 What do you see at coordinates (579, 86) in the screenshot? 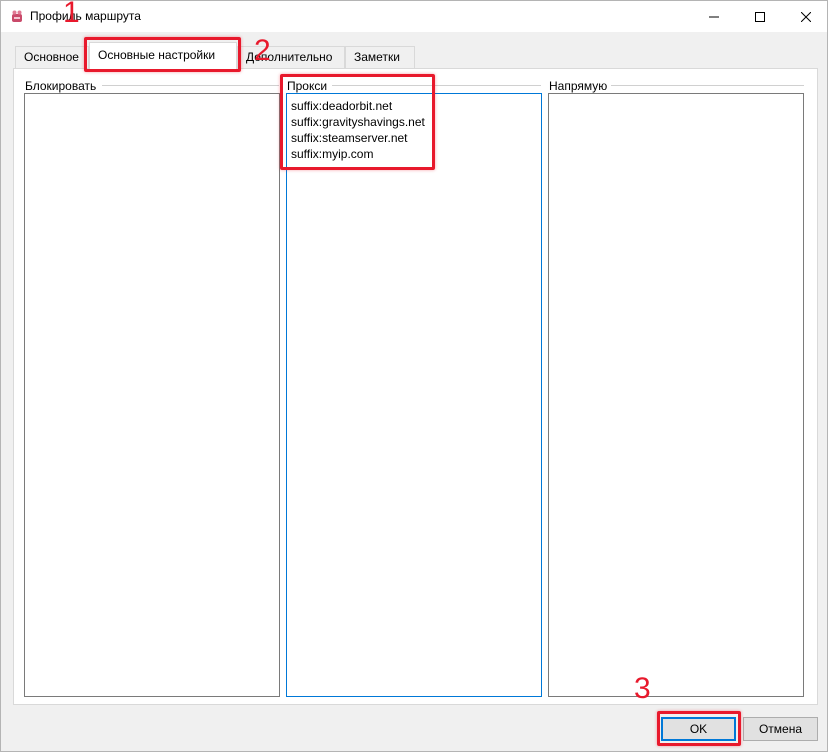
I see `group-label-direct: Напрямую` at bounding box center [579, 86].